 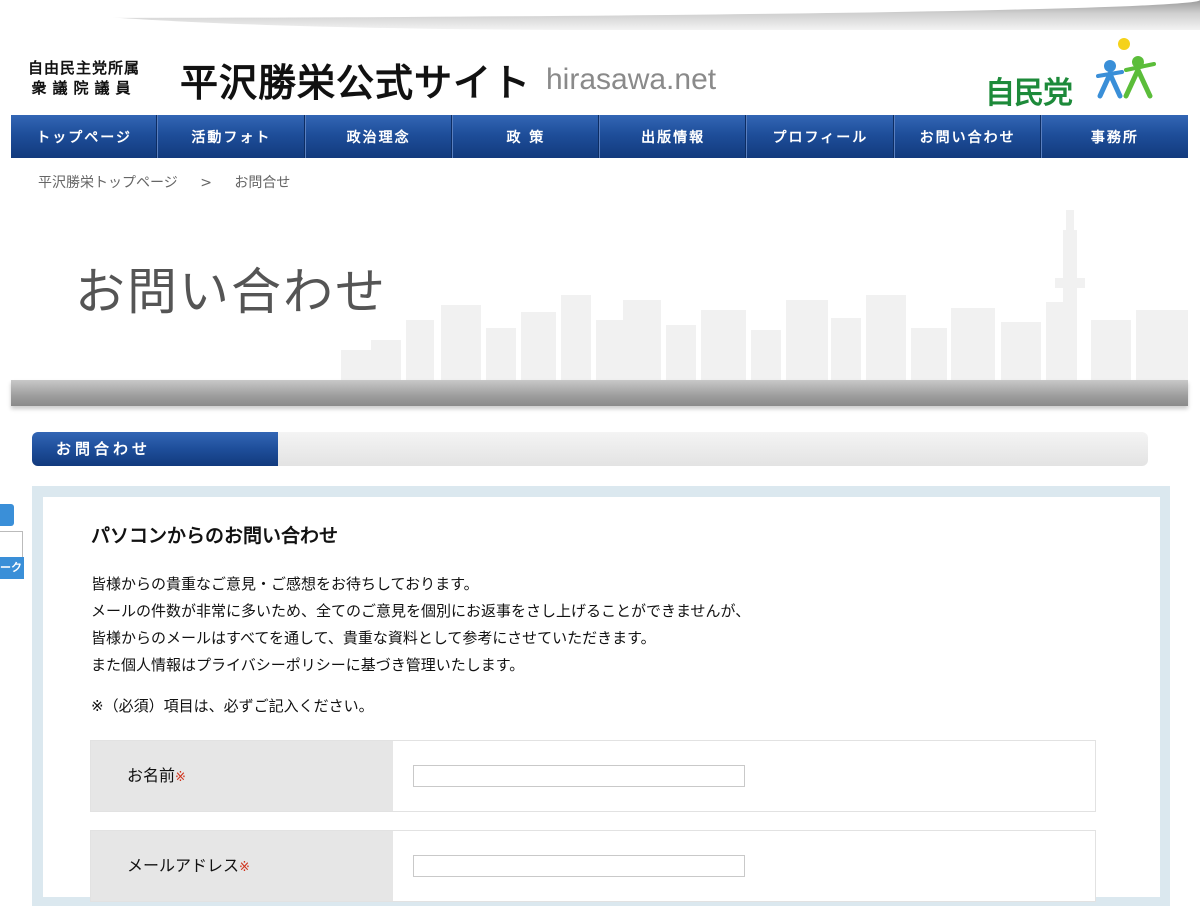 I want to click on required-note: ※（必須）項目は、必ずご記入ください。, so click(x=232, y=706).